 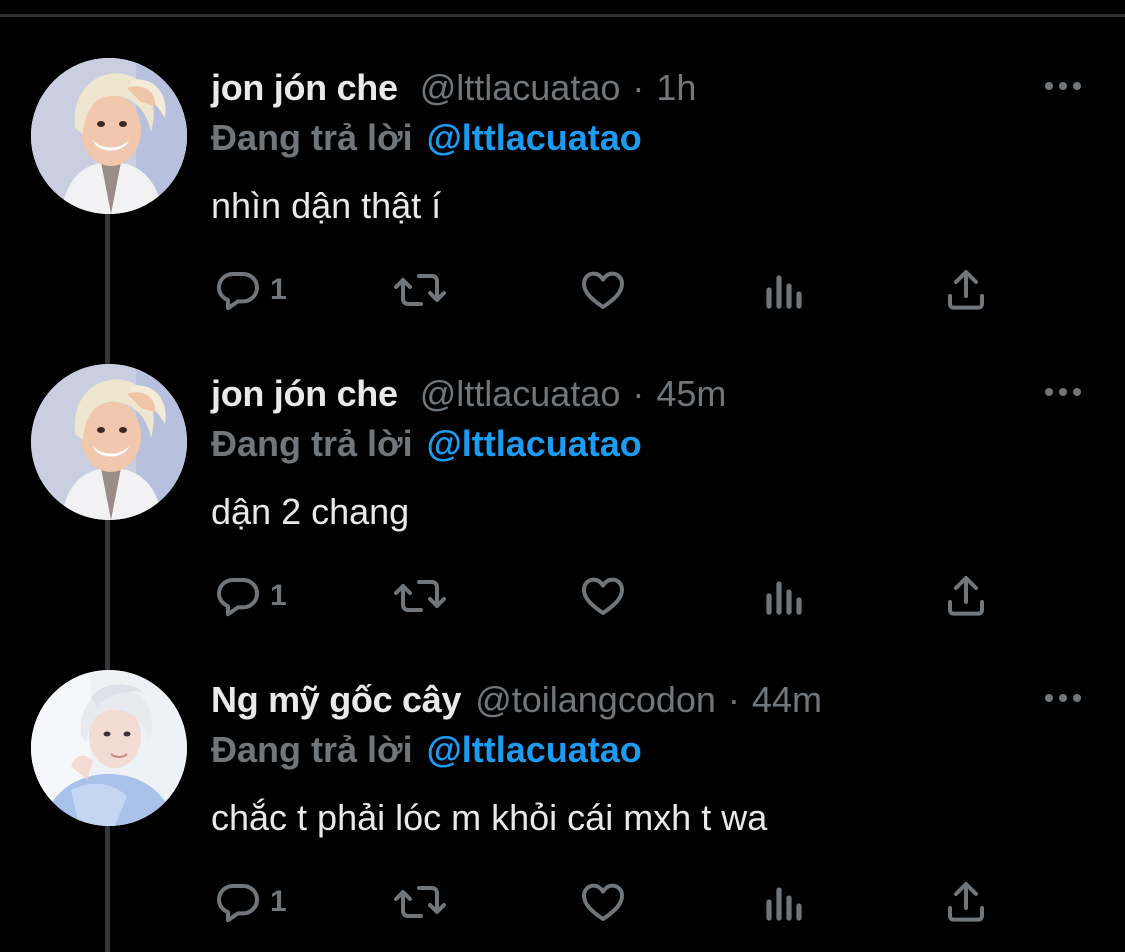 I want to click on timestamp: 44m, so click(x=787, y=700).